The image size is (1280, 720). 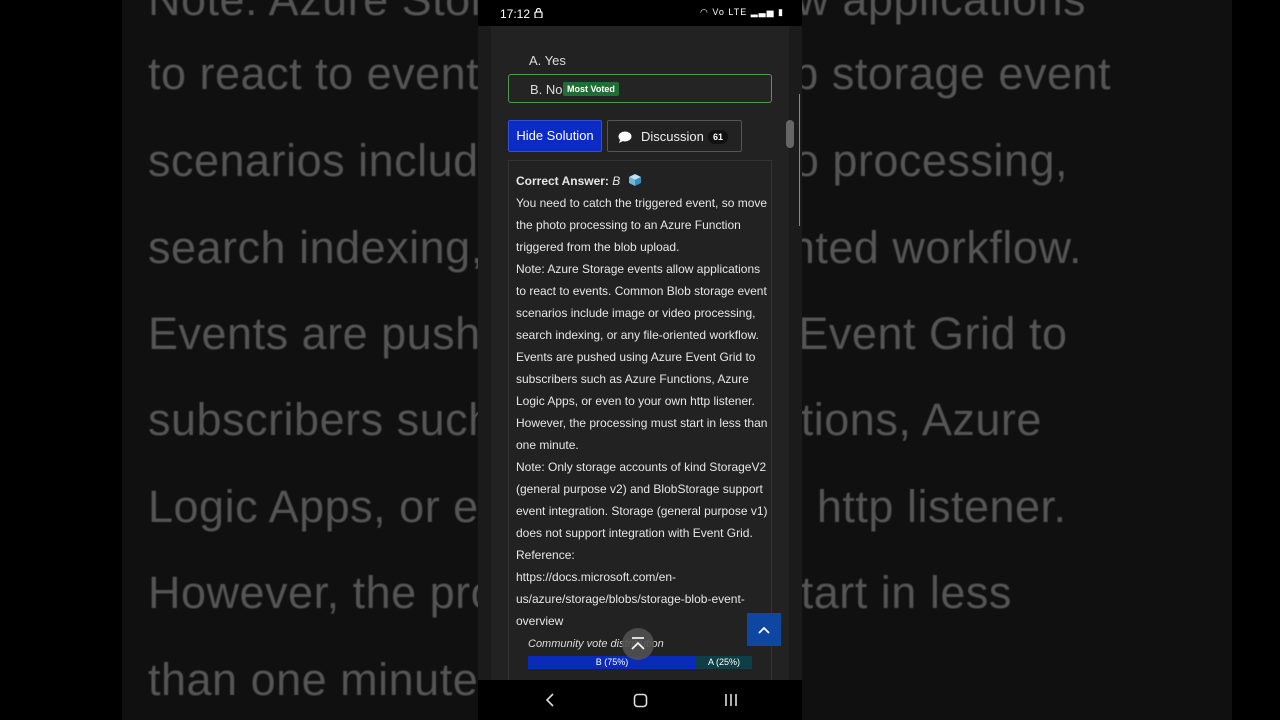 I want to click on correct-answer-line: Correct Answer: B, so click(x=643, y=181).